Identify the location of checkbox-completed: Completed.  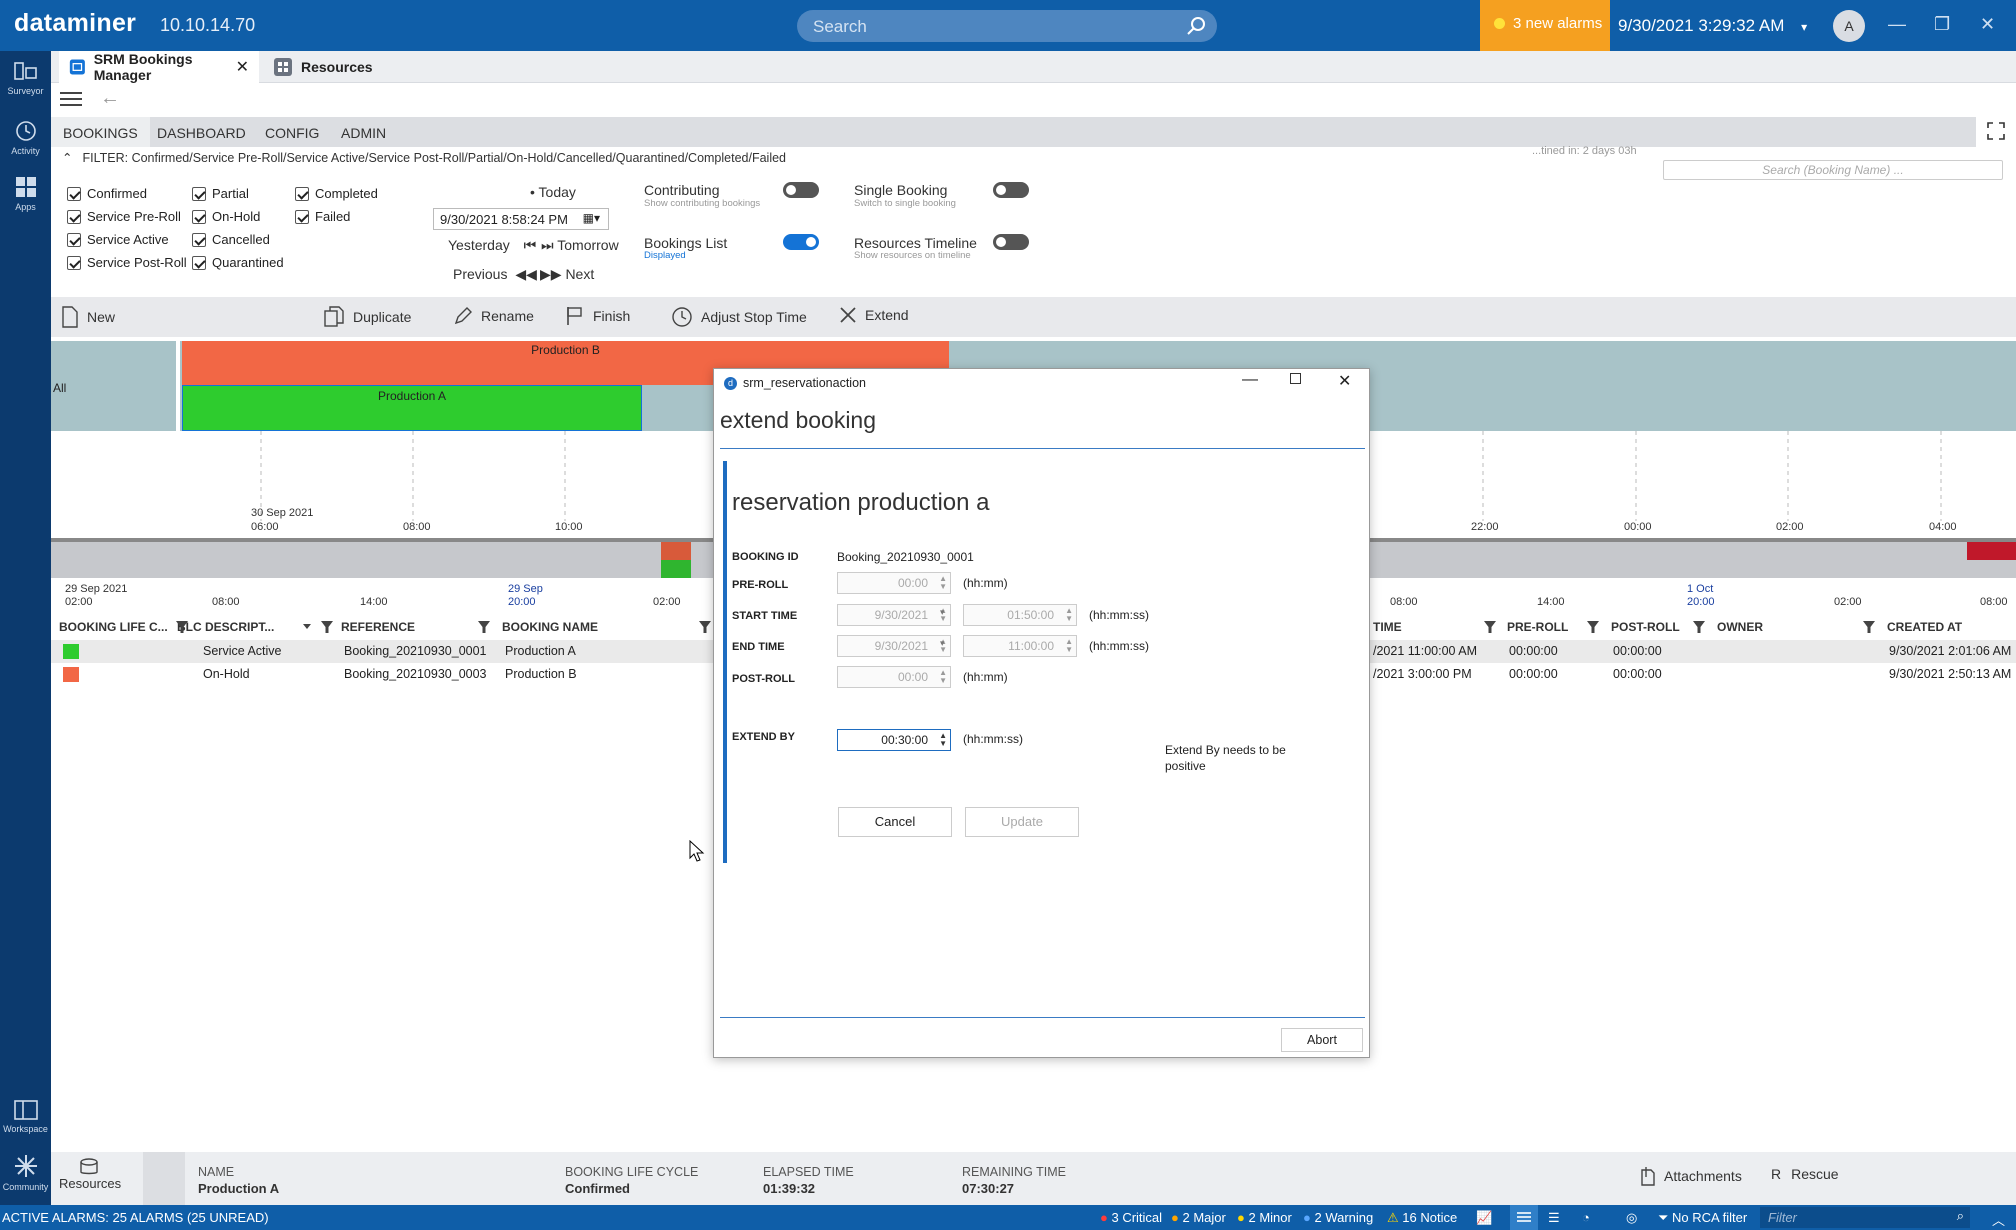
(336, 193).